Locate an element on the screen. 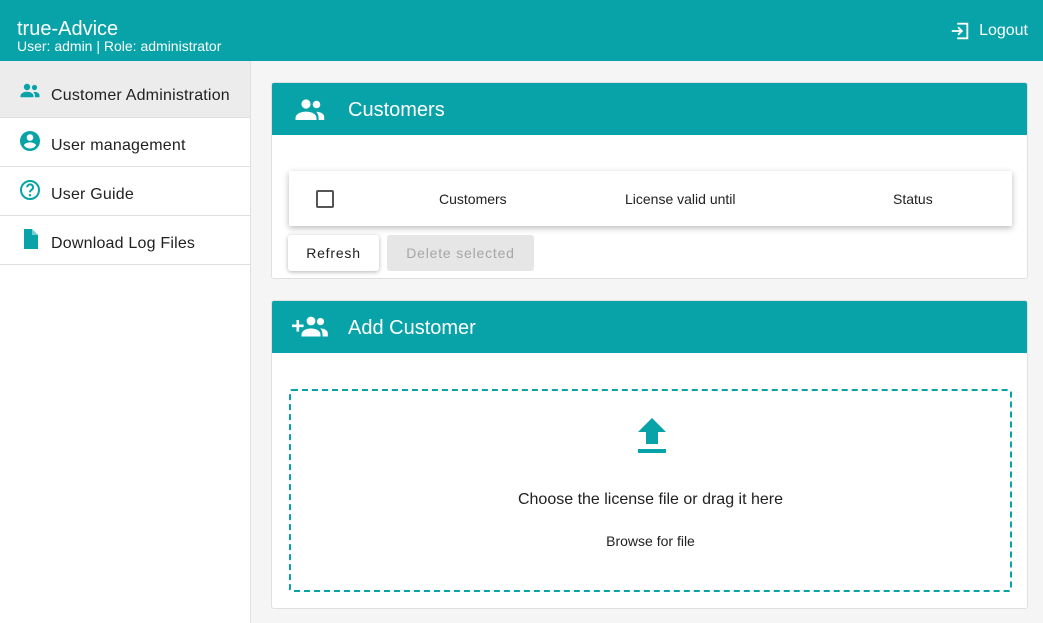 This screenshot has height=623, width=1043. browse-file-link-wrap: Browse for file is located at coordinates (650, 541).